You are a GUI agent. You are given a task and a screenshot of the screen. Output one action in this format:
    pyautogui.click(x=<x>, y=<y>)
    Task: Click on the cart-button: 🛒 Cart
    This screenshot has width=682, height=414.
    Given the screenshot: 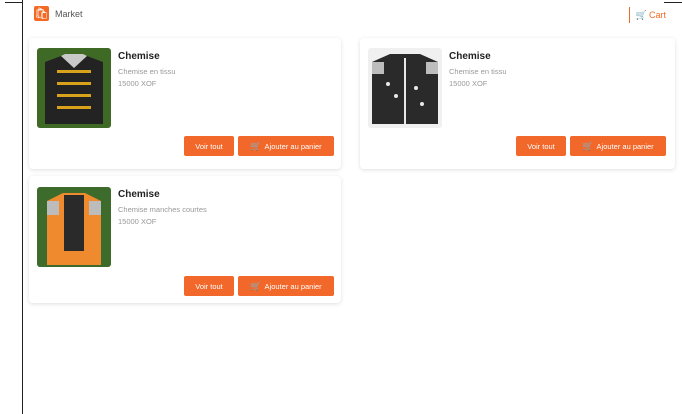 What is the action you would take?
    pyautogui.click(x=649, y=15)
    